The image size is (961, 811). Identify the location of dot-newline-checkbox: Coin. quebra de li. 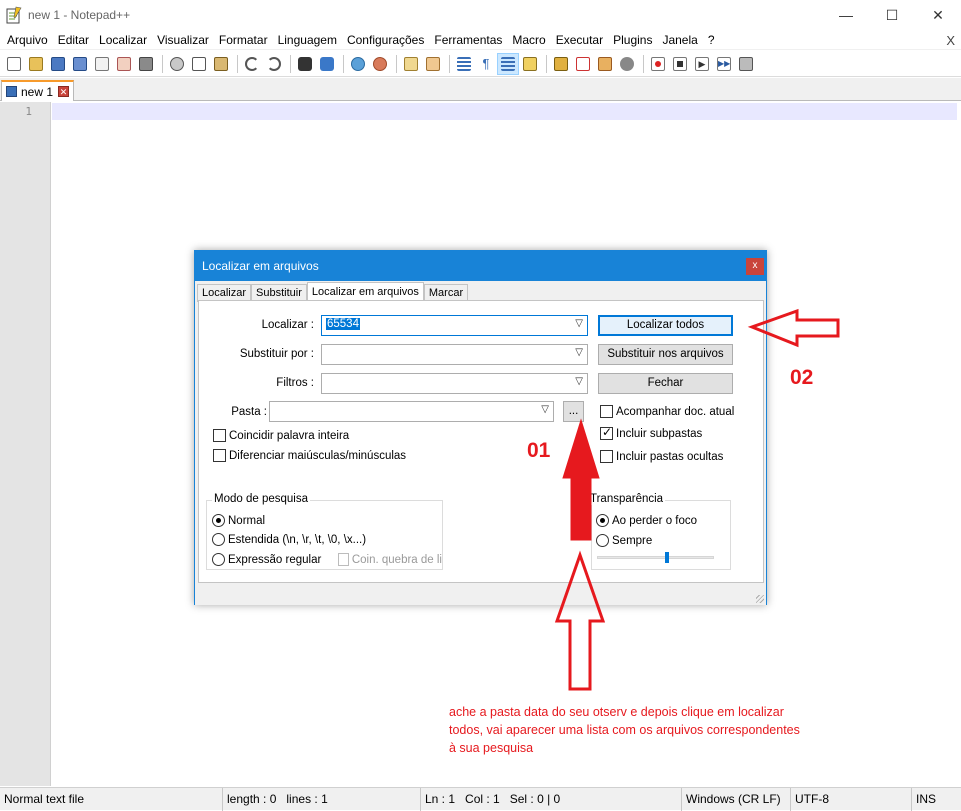
(390, 559).